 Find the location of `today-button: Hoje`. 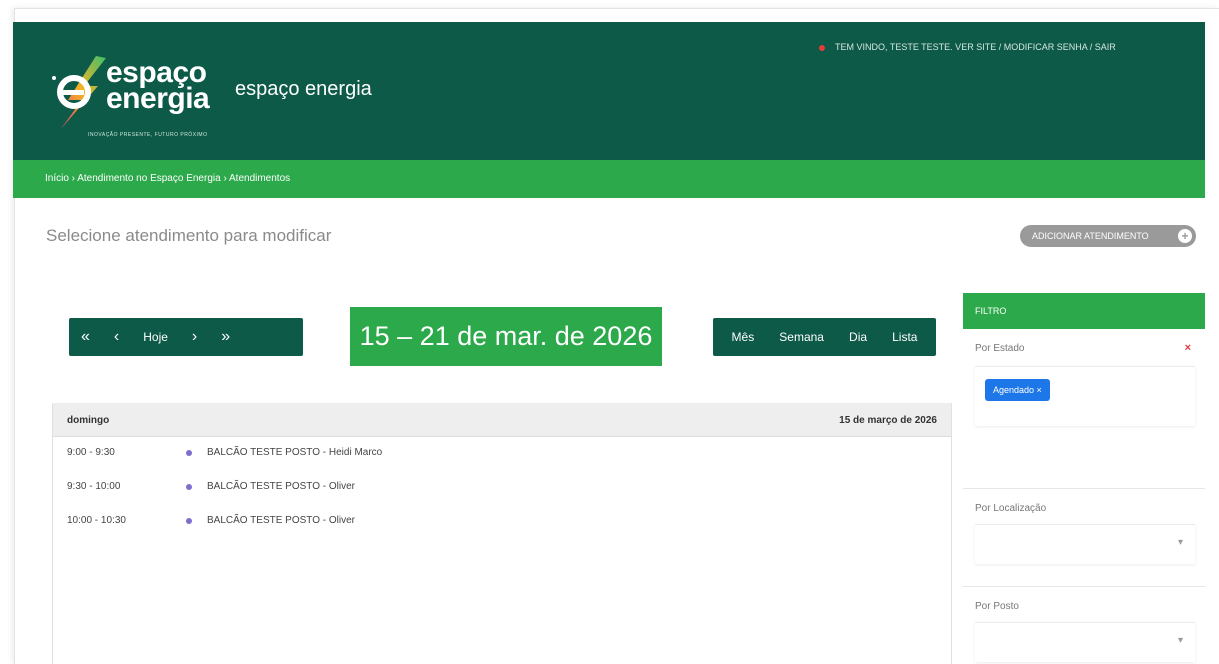

today-button: Hoje is located at coordinates (155, 337).